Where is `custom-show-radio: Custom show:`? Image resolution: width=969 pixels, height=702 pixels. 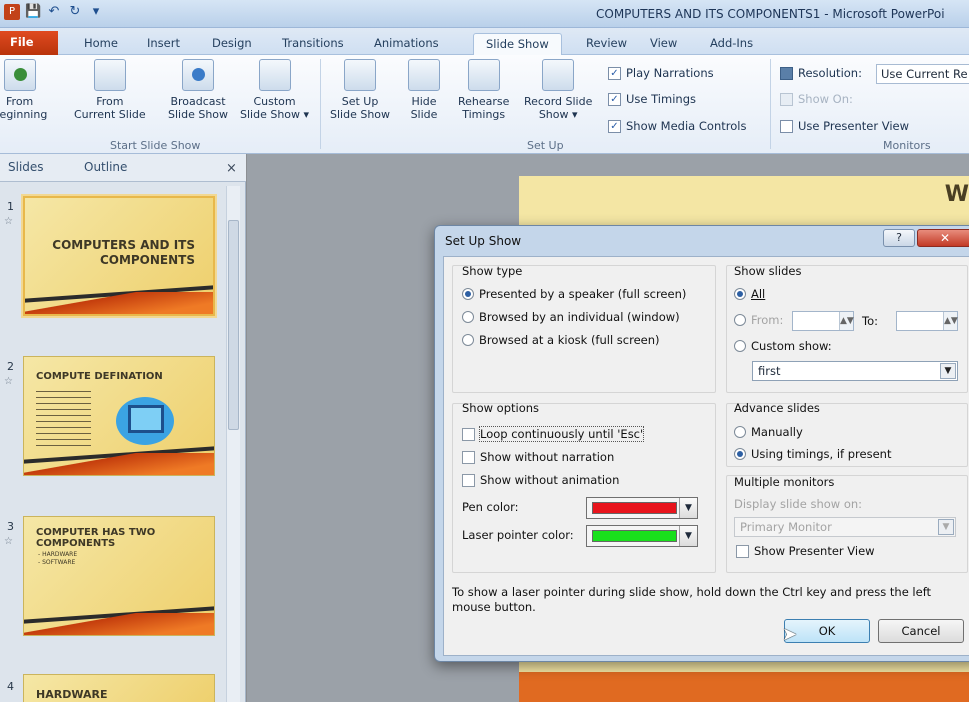 custom-show-radio: Custom show: is located at coordinates (783, 346).